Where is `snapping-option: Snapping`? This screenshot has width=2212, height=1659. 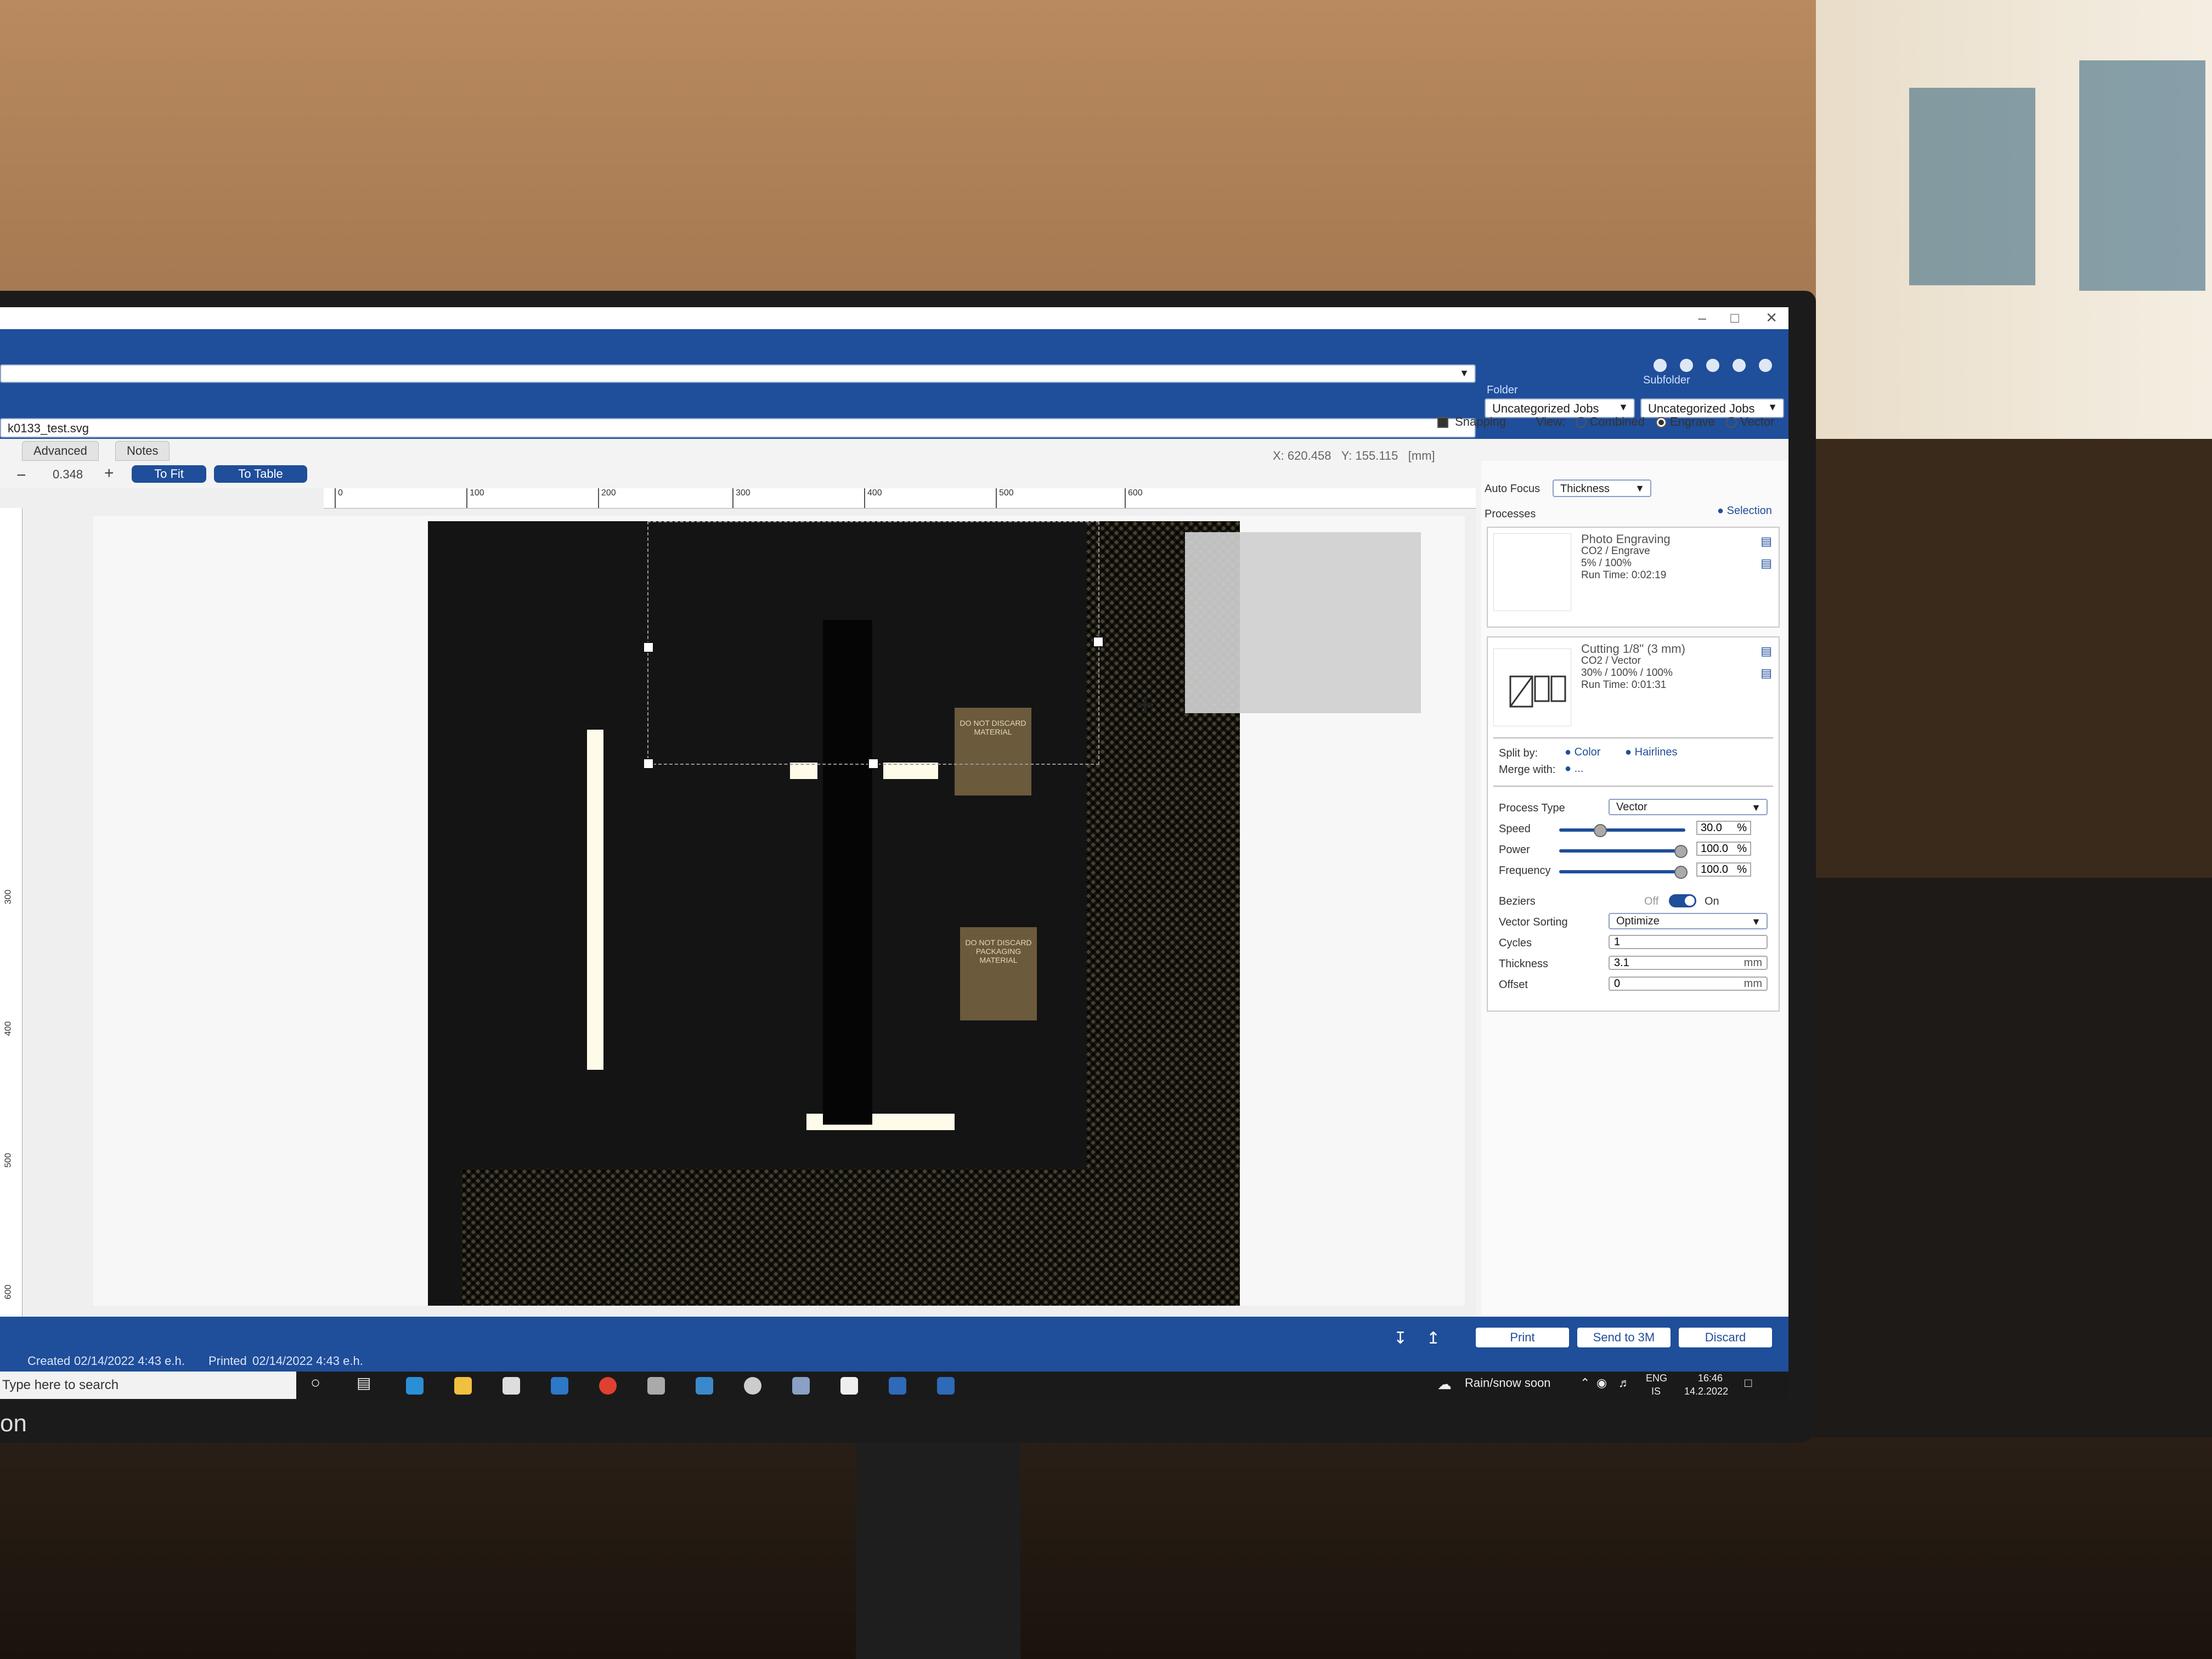 snapping-option: Snapping is located at coordinates (1472, 422).